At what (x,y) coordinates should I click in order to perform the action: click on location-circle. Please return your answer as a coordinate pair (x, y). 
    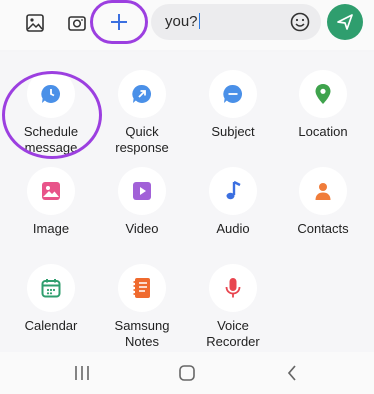
    Looking at the image, I should click on (323, 94).